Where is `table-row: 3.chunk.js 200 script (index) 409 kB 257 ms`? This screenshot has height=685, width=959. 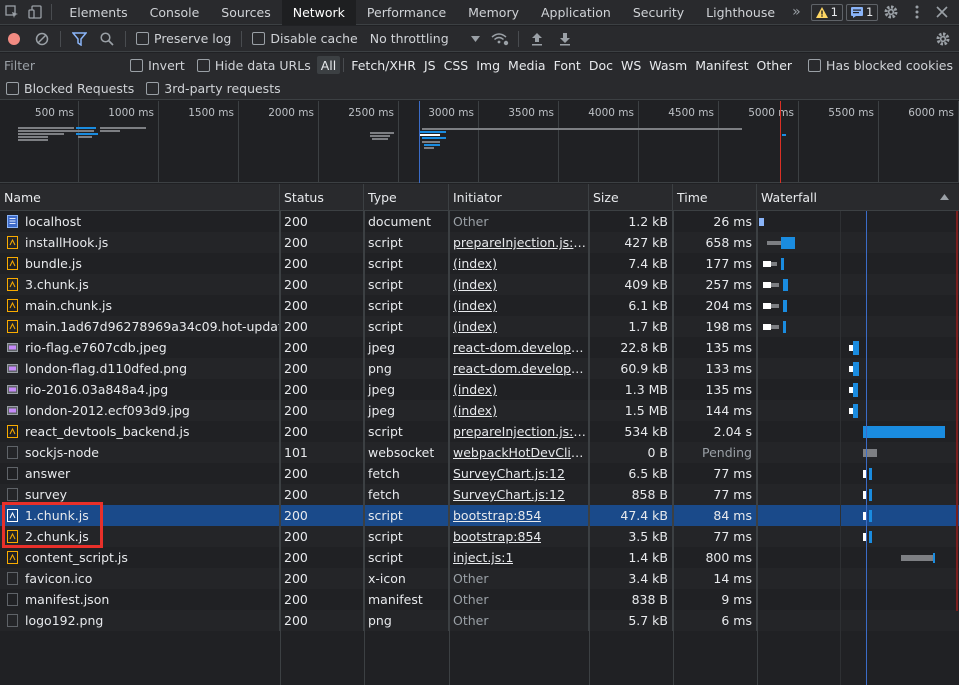
table-row: 3.chunk.js 200 script (index) 409 kB 257 ms is located at coordinates (479, 284).